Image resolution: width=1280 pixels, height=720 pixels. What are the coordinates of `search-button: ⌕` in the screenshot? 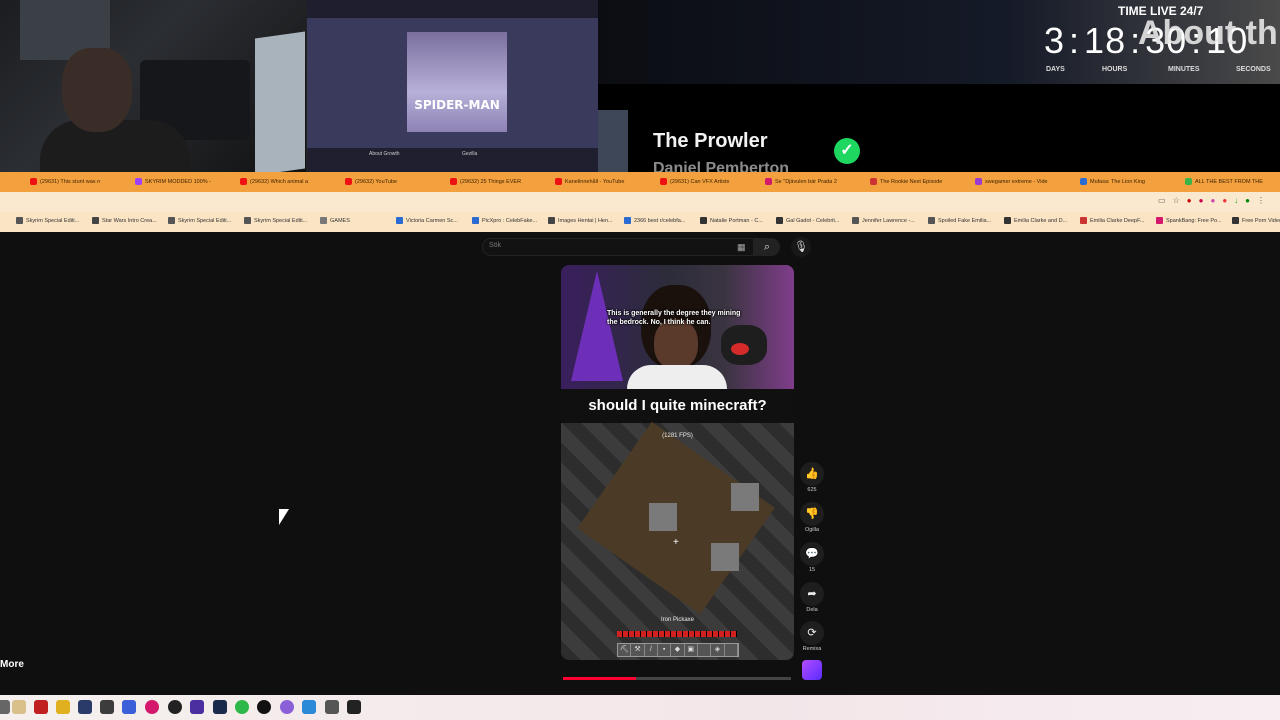 It's located at (767, 247).